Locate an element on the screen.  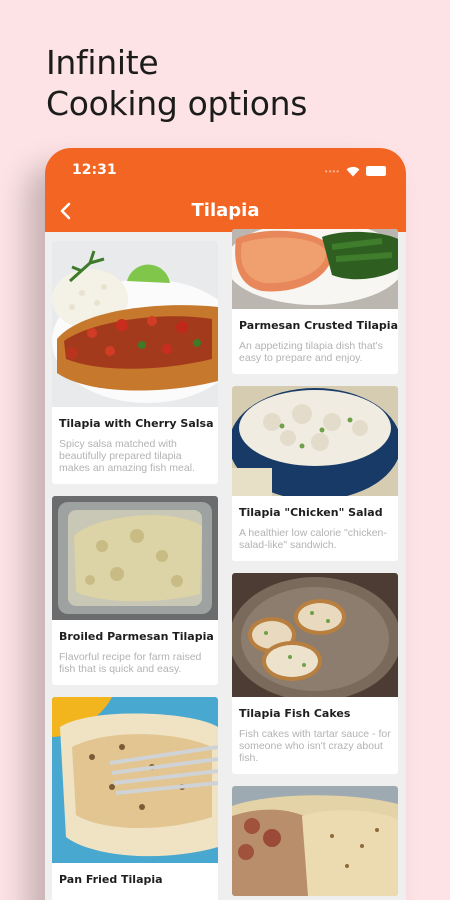
recipe-title: Tilapia Fish Cakes is located at coordinates (295, 713).